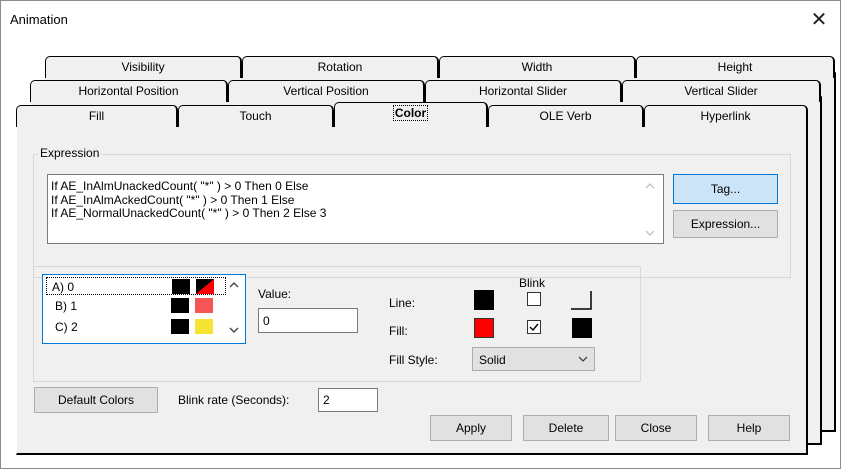 Image resolution: width=841 pixels, height=469 pixels. I want to click on tab-width: Width, so click(537, 67).